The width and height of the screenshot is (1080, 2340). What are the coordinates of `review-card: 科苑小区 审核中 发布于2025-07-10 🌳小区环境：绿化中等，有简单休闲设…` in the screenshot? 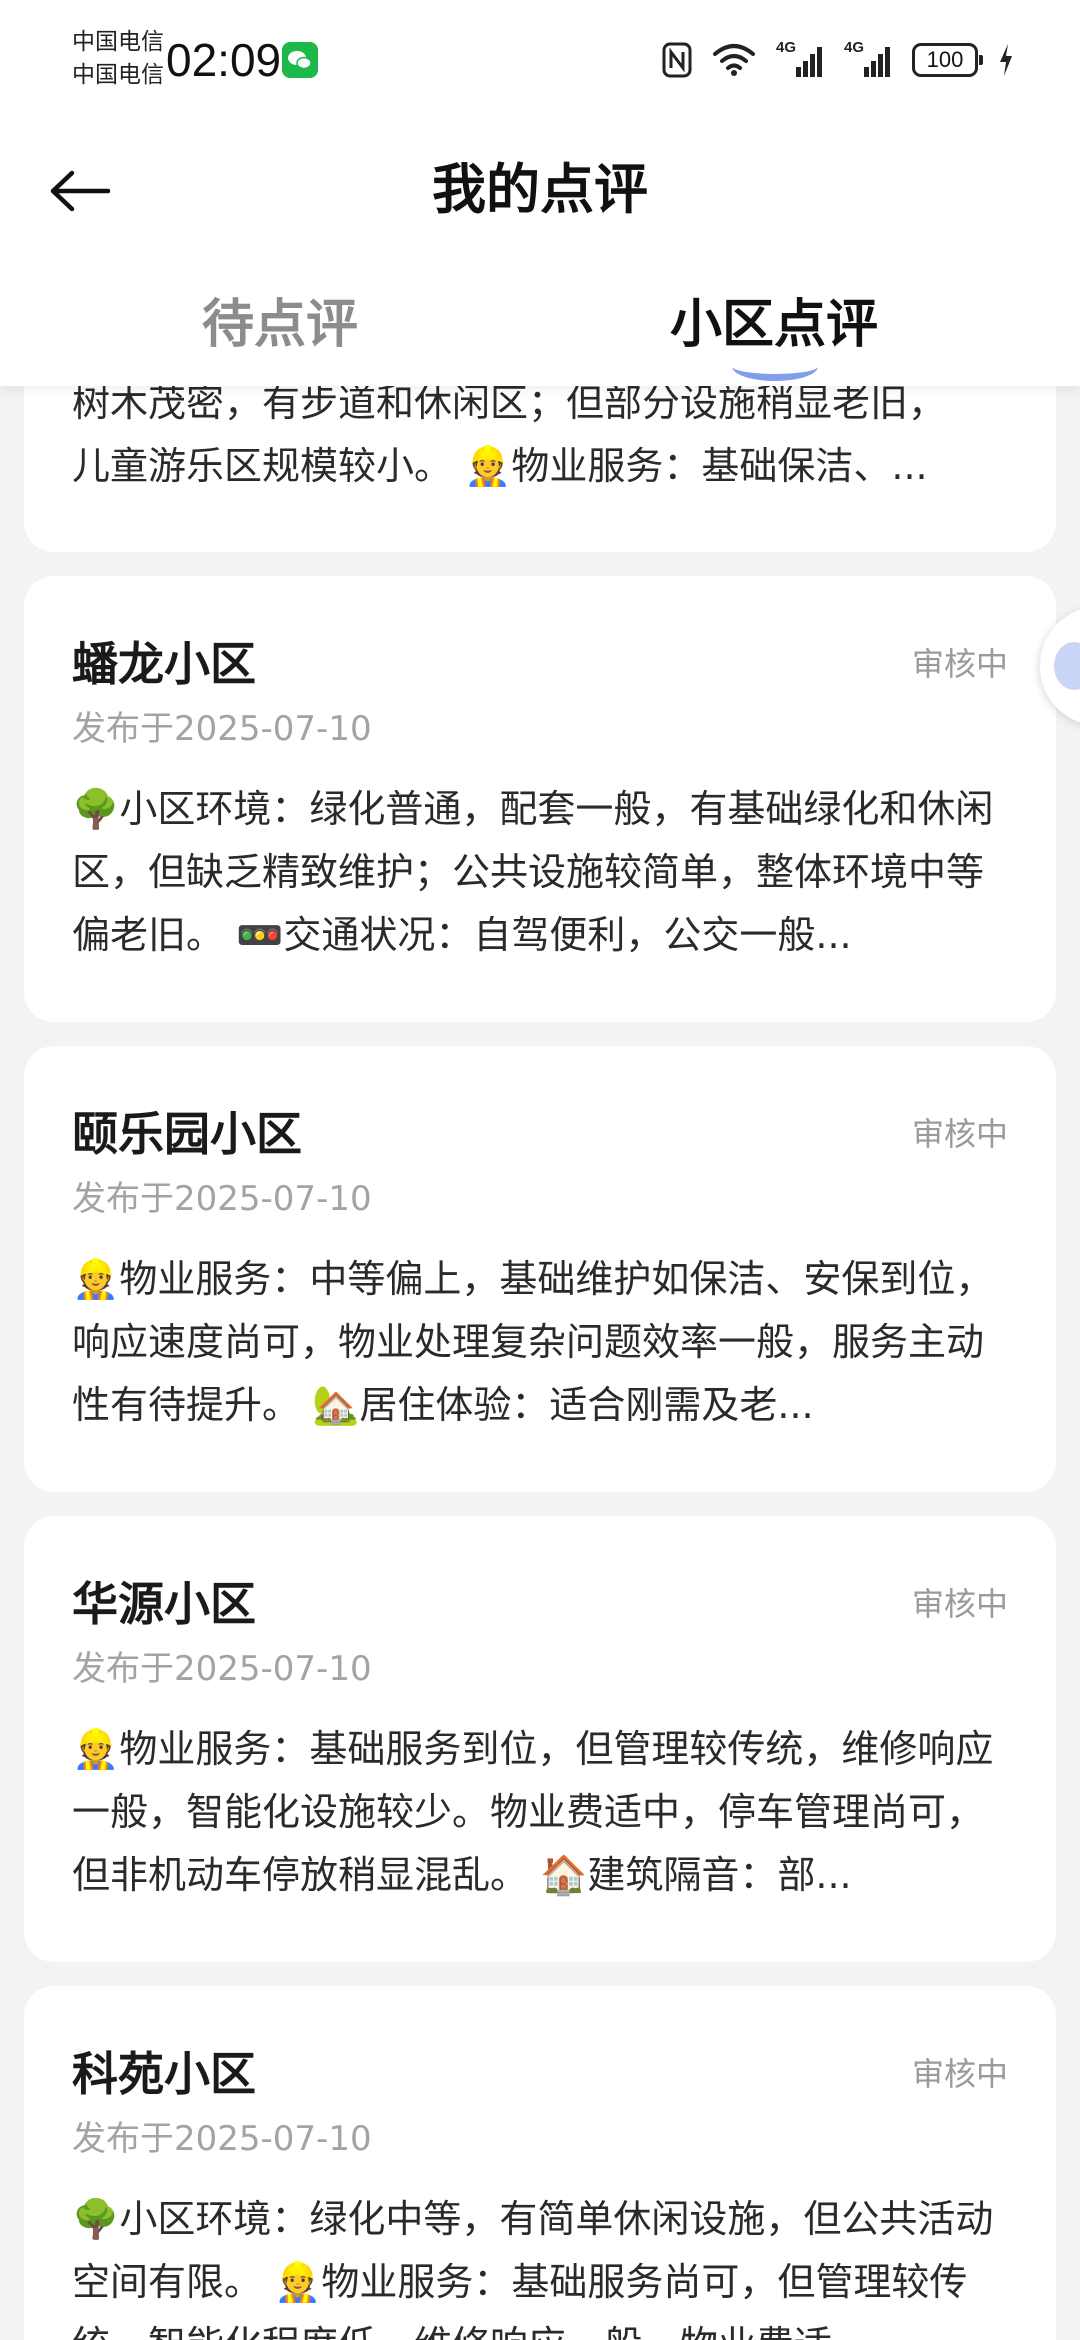 It's located at (540, 2163).